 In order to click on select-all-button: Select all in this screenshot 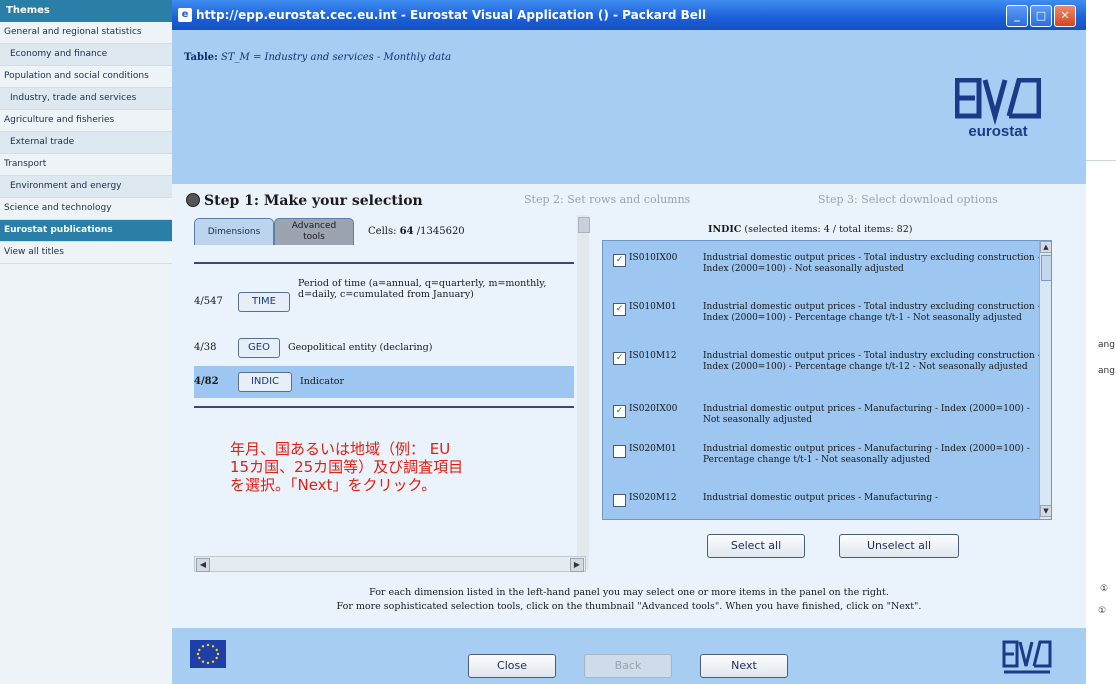, I will do `click(756, 546)`.